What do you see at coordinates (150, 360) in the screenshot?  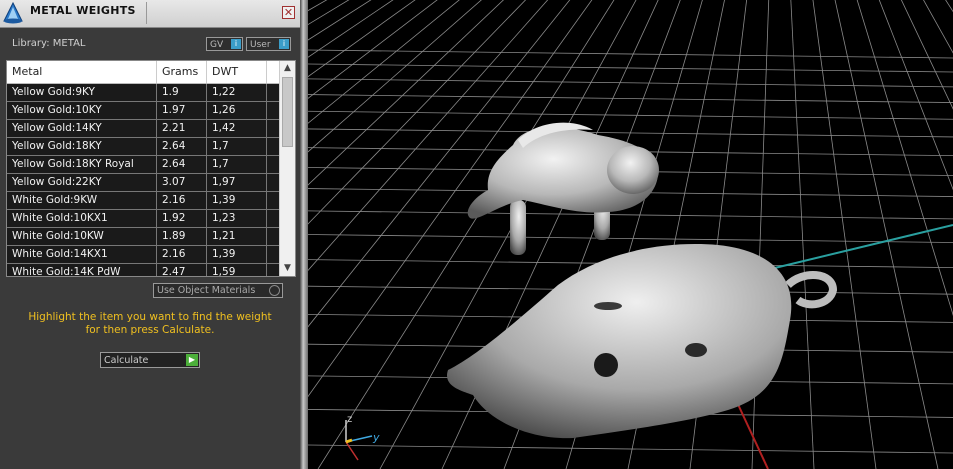 I see `calculate-button: Calculate ▶` at bounding box center [150, 360].